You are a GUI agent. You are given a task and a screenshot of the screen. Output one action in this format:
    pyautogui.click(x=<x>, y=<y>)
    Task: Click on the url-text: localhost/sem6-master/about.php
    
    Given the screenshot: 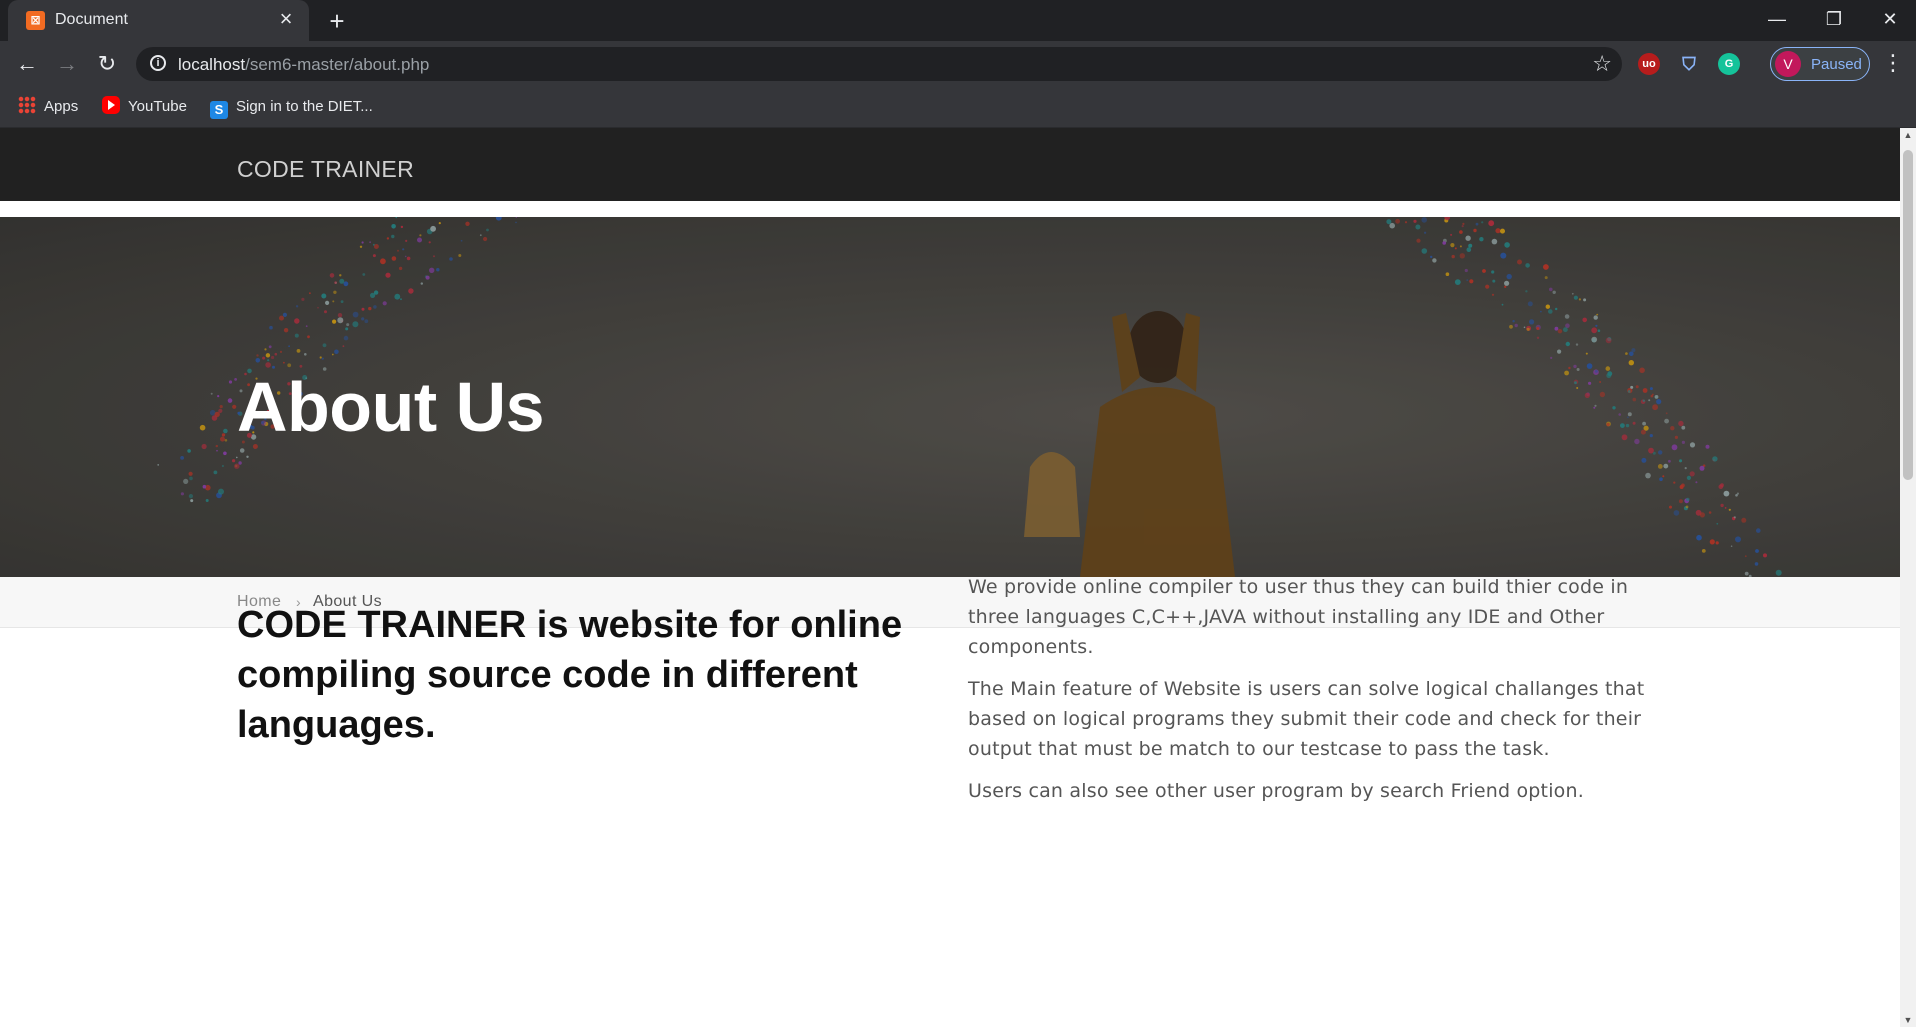 What is the action you would take?
    pyautogui.click(x=303, y=65)
    